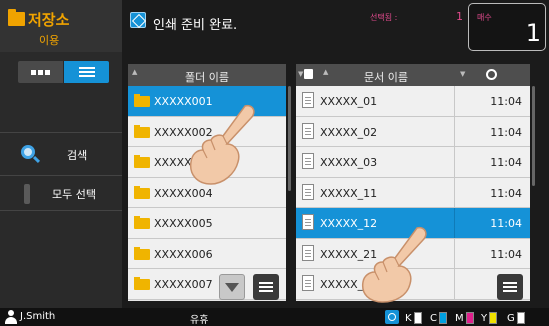 The height and width of the screenshot is (326, 549). Describe the element at coordinates (183, 284) in the screenshot. I see `folder-name: XXXXX007` at that location.